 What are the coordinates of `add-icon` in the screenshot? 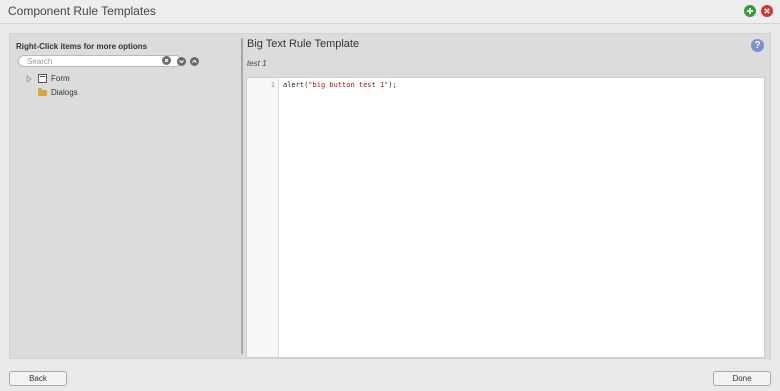 It's located at (750, 11).